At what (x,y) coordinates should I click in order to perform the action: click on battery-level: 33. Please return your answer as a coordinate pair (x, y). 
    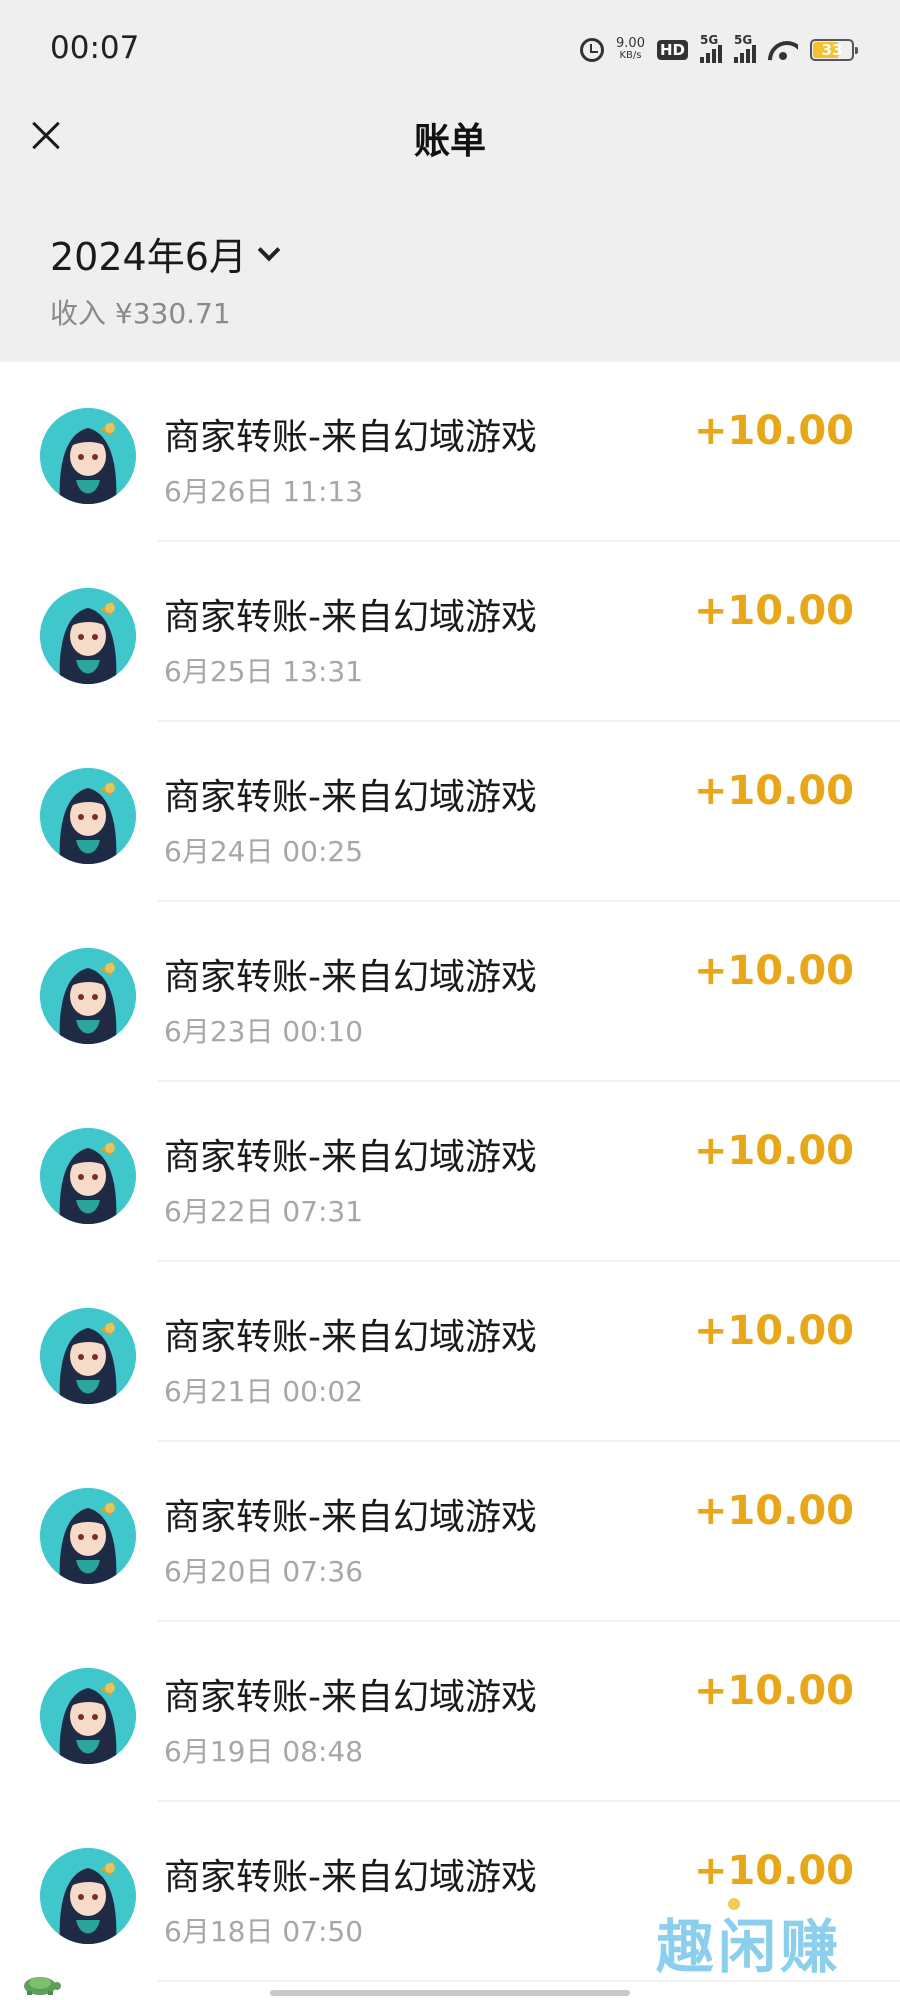
    Looking at the image, I should click on (832, 50).